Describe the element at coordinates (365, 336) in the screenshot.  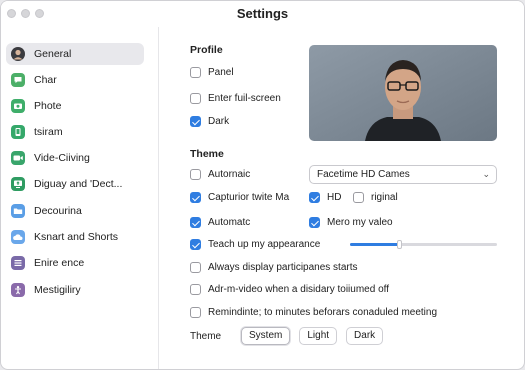
I see `theme-dark-button: Dark` at that location.